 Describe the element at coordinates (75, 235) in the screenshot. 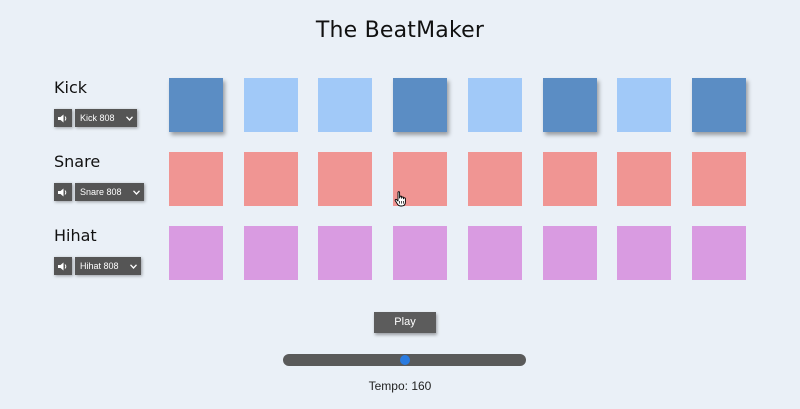

I see `track-name-hihat: Hihat` at that location.